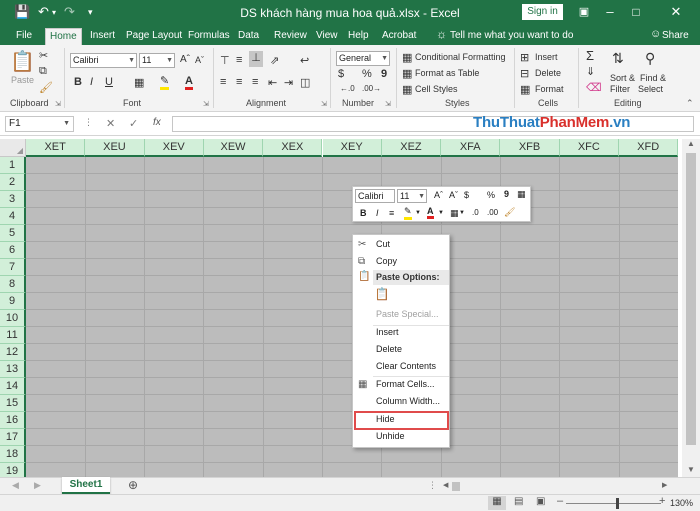 The height and width of the screenshot is (511, 700). What do you see at coordinates (39, 124) in the screenshot?
I see `name-box: F1 ▼` at bounding box center [39, 124].